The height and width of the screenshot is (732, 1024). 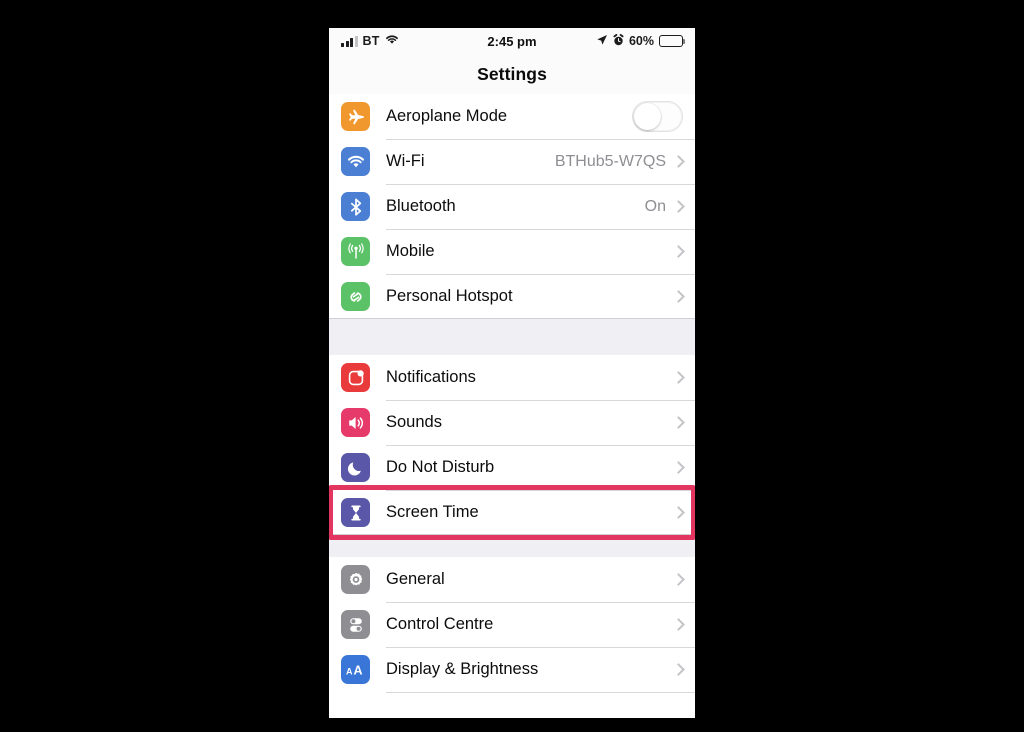 I want to click on settings-row-label: General, so click(x=415, y=579).